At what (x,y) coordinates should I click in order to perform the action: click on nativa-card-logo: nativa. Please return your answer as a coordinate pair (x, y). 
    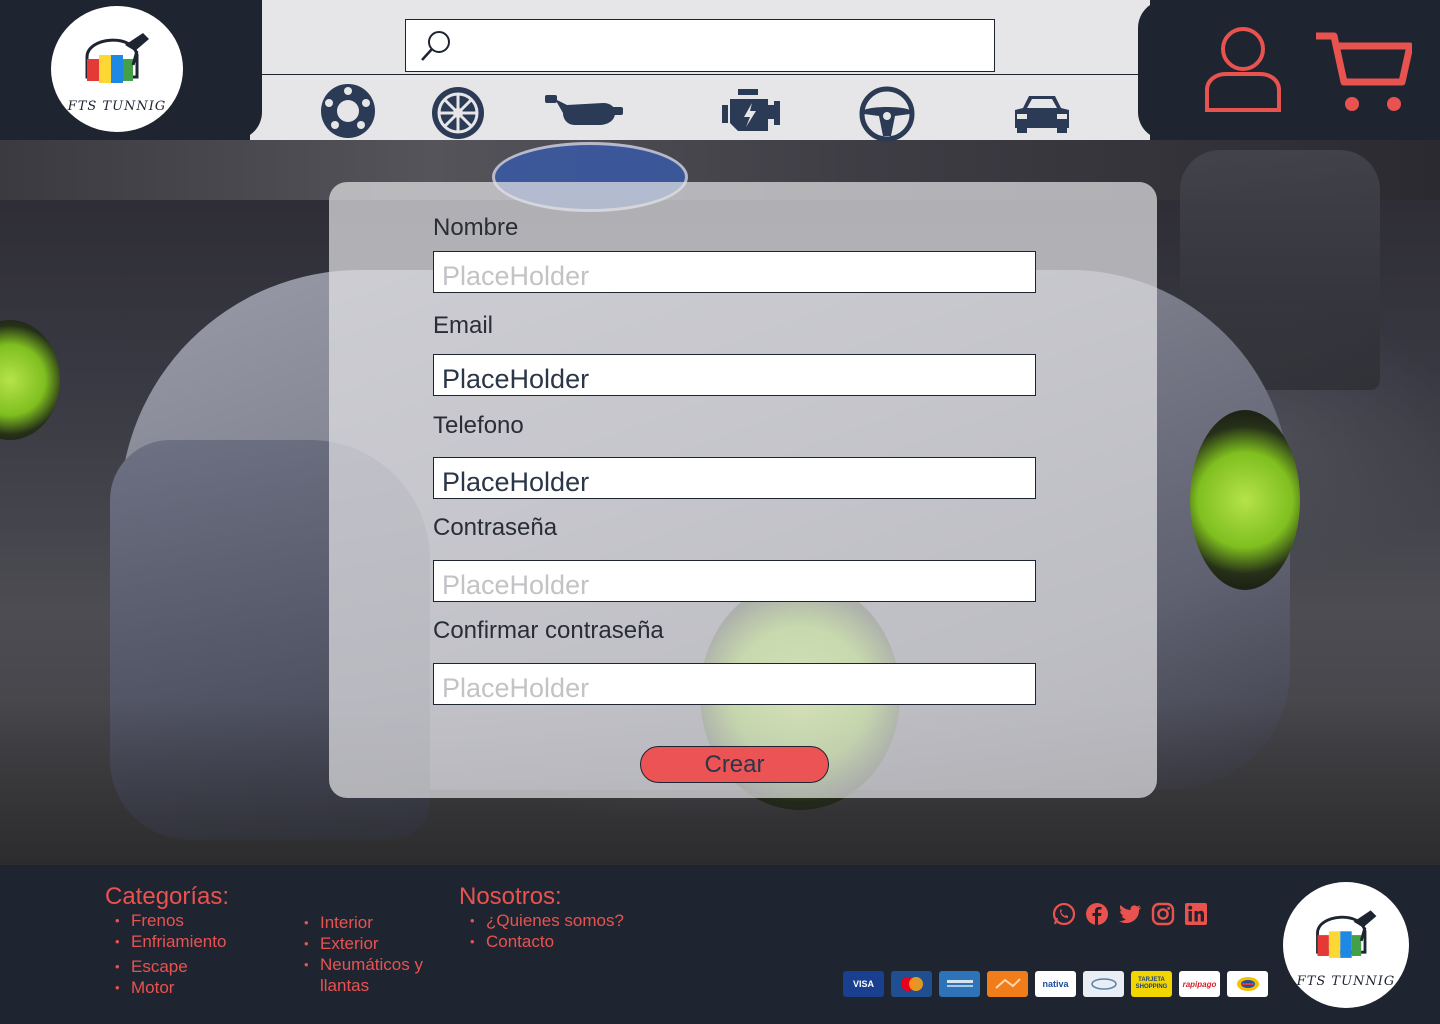
    Looking at the image, I should click on (1055, 984).